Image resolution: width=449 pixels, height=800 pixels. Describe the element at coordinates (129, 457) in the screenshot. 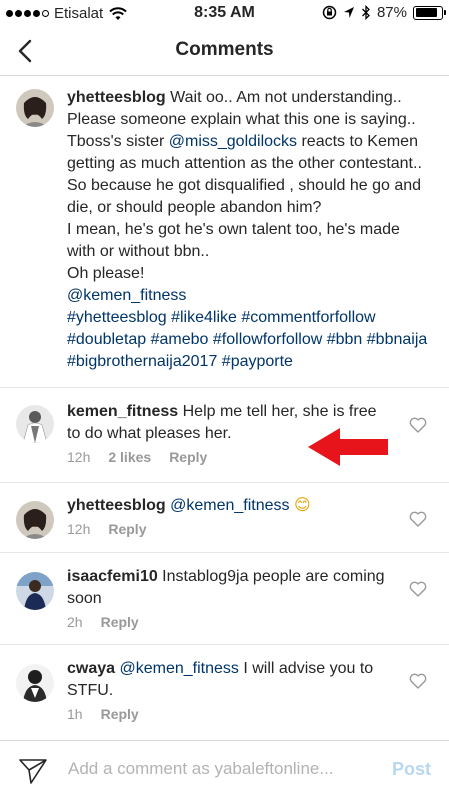

I see `likes-count: 2 likes` at that location.